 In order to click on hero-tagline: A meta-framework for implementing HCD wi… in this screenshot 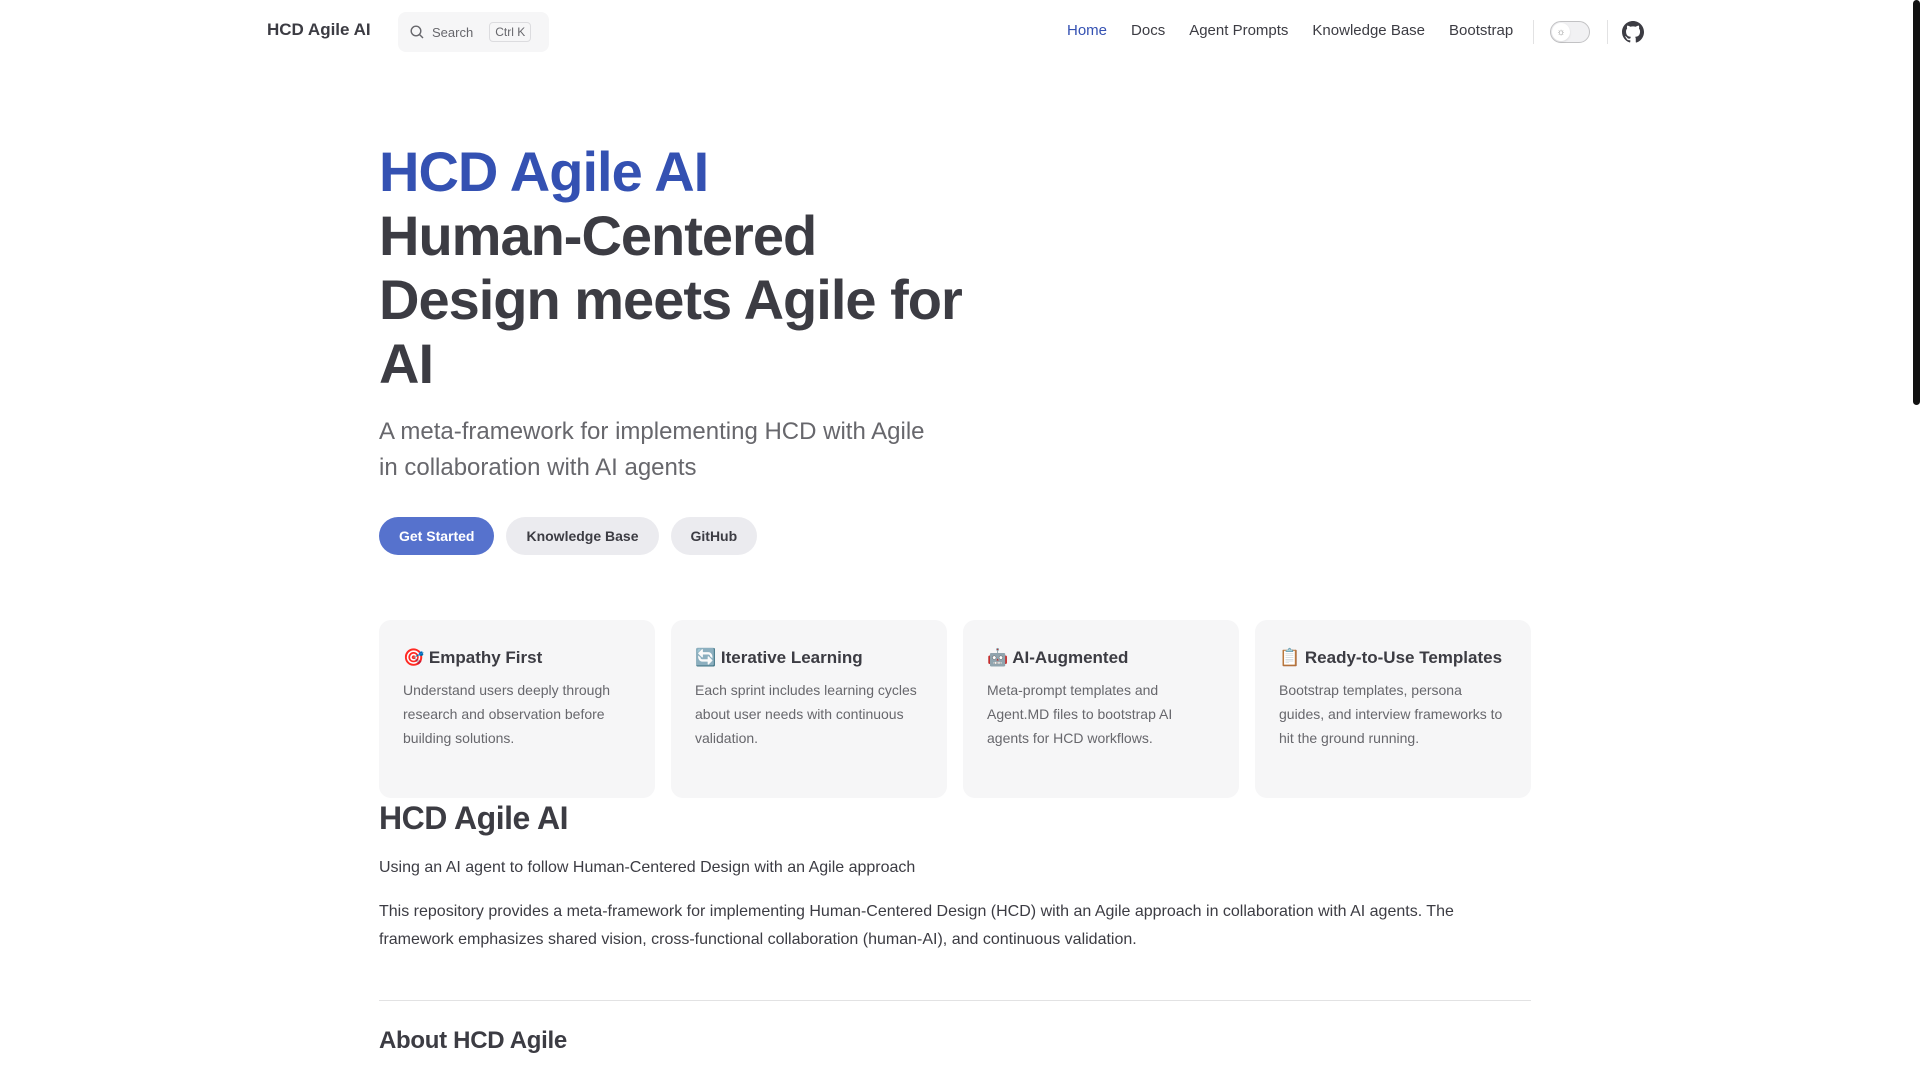, I will do `click(652, 449)`.